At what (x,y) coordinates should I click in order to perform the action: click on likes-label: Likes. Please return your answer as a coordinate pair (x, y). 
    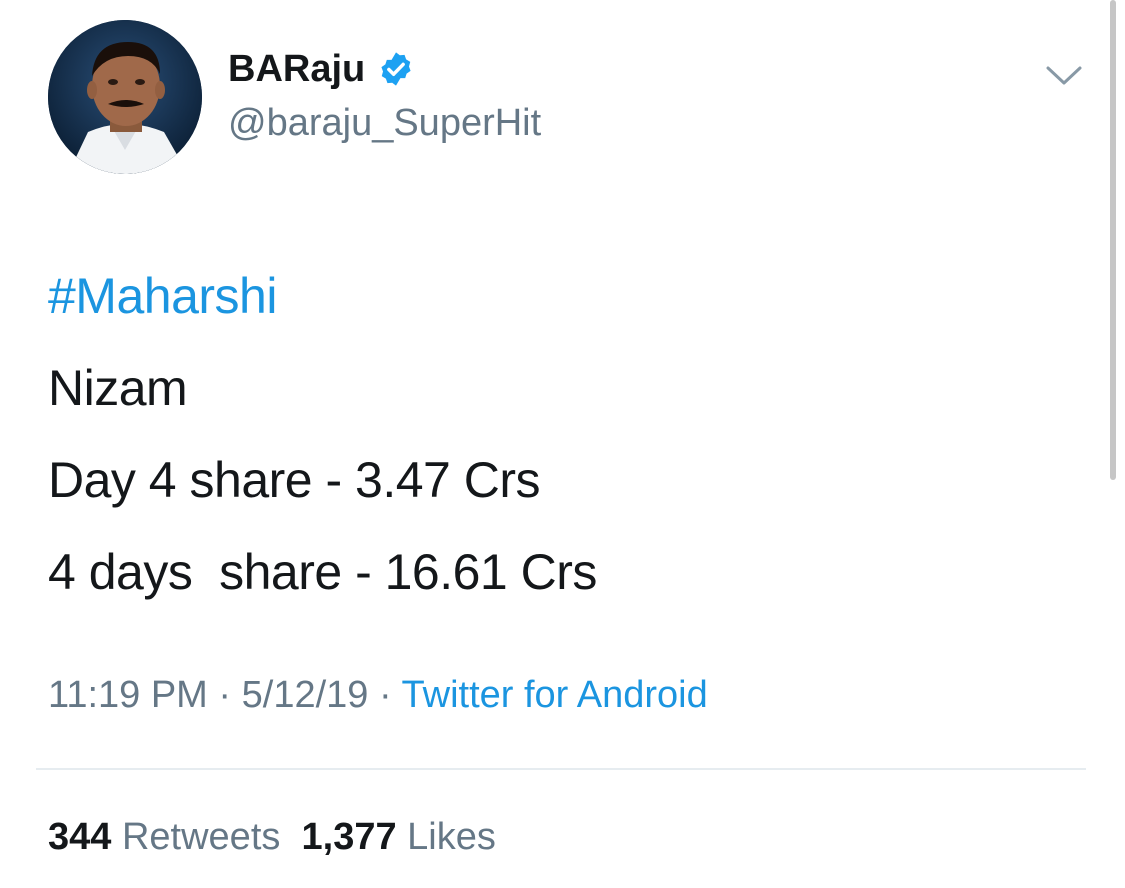
    Looking at the image, I should click on (451, 837).